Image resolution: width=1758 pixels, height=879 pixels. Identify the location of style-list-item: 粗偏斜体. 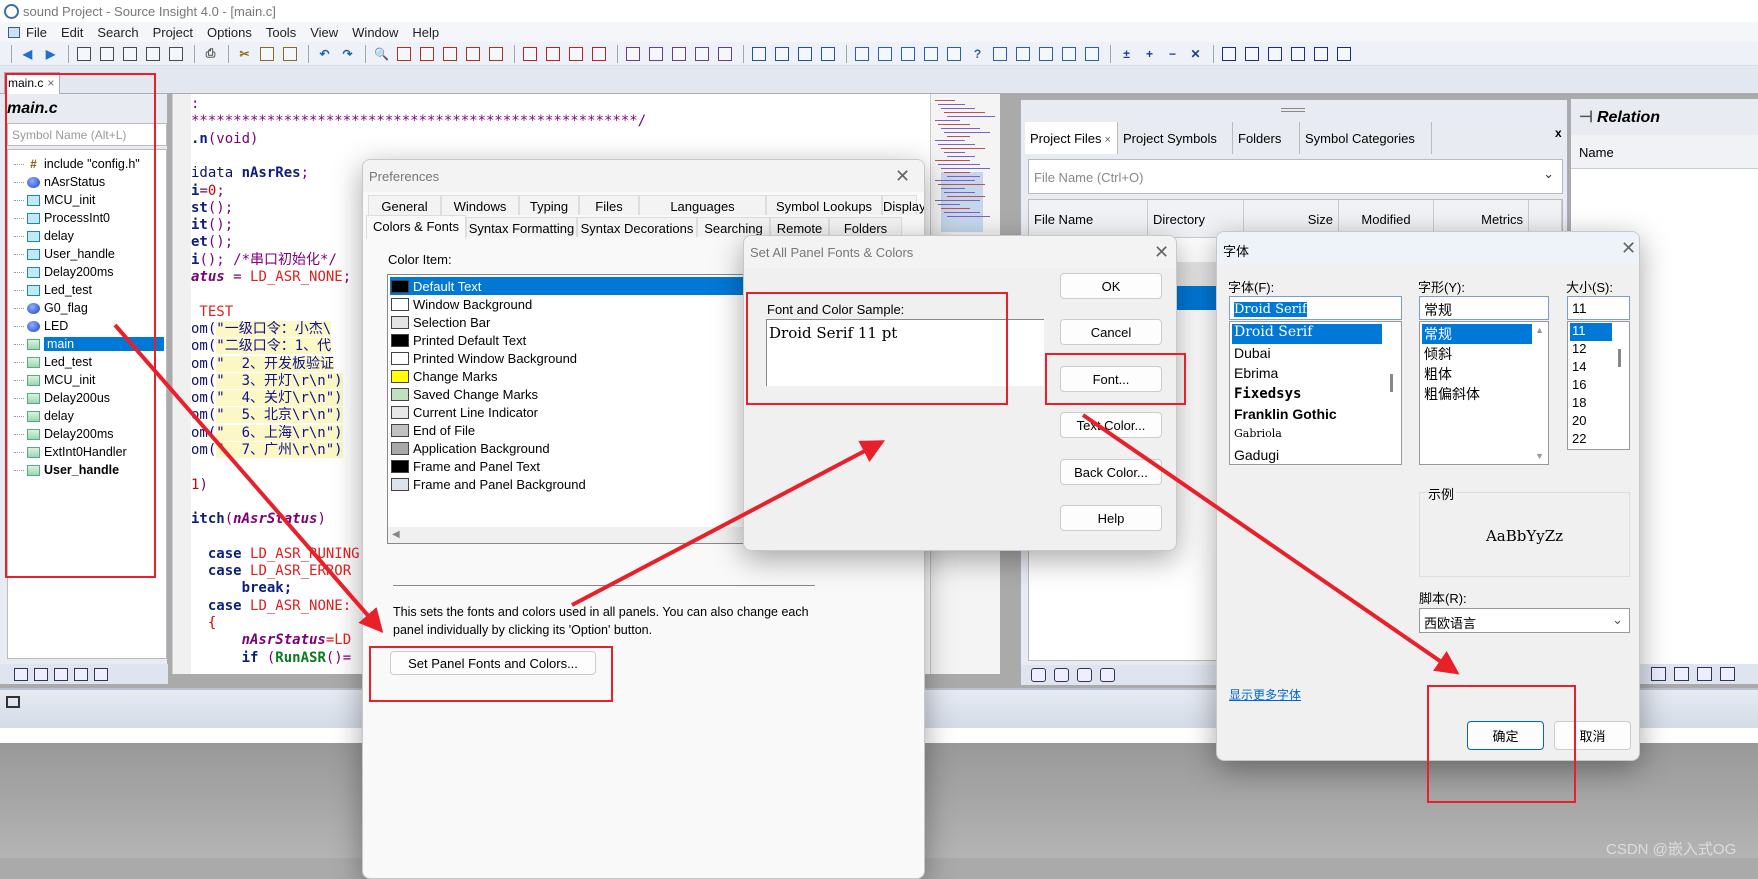
(1477, 394).